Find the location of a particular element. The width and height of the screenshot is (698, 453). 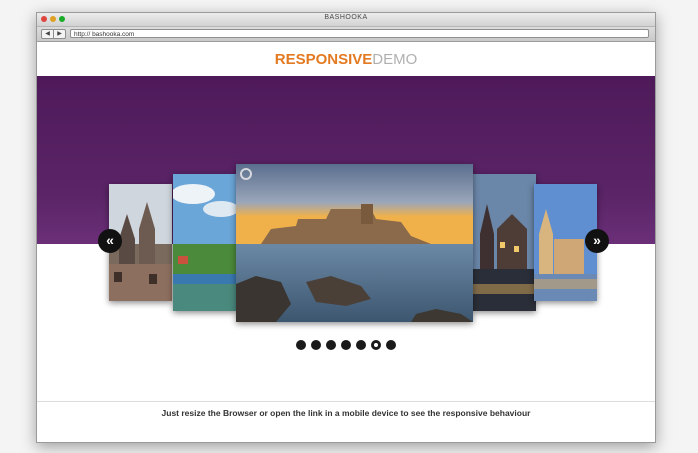

site-logo: RESPONSIVEDEMO is located at coordinates (346, 59).